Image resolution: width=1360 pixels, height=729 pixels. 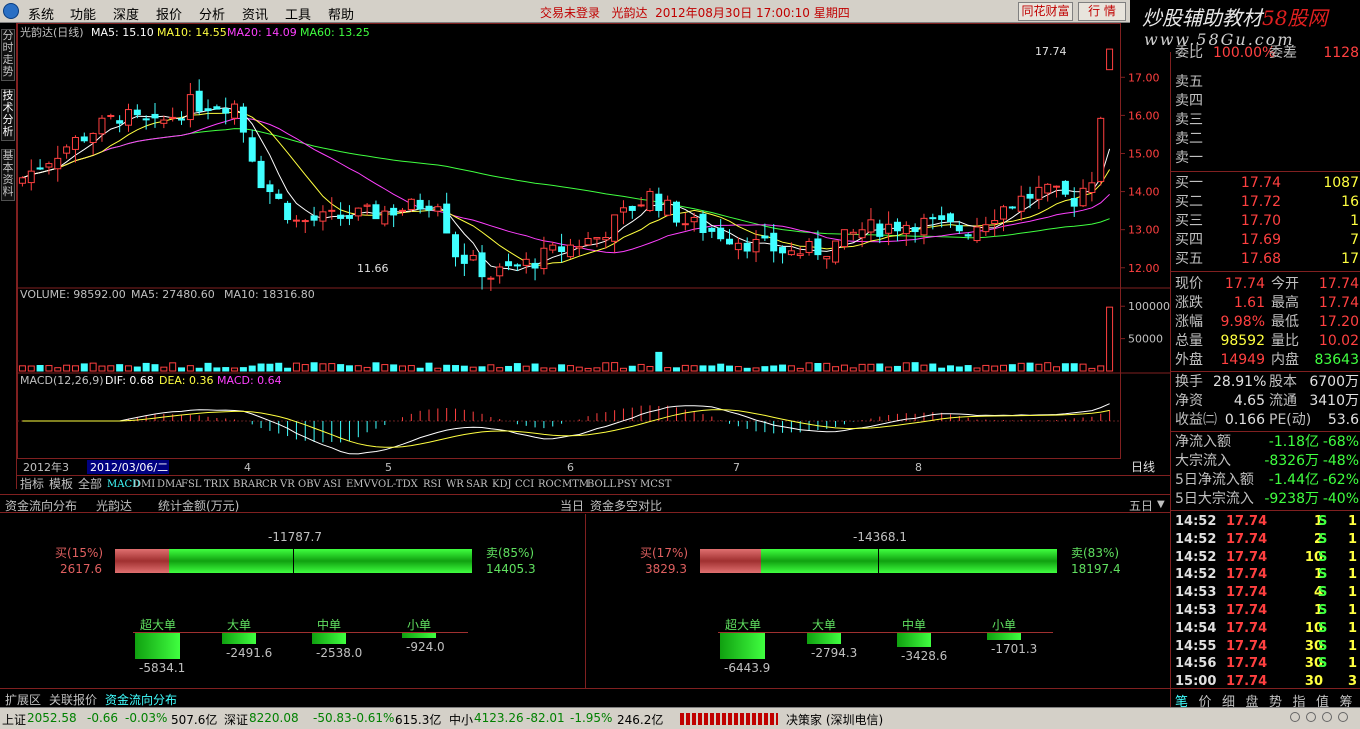 What do you see at coordinates (255, 13) in the screenshot?
I see `menu-news: 资讯` at bounding box center [255, 13].